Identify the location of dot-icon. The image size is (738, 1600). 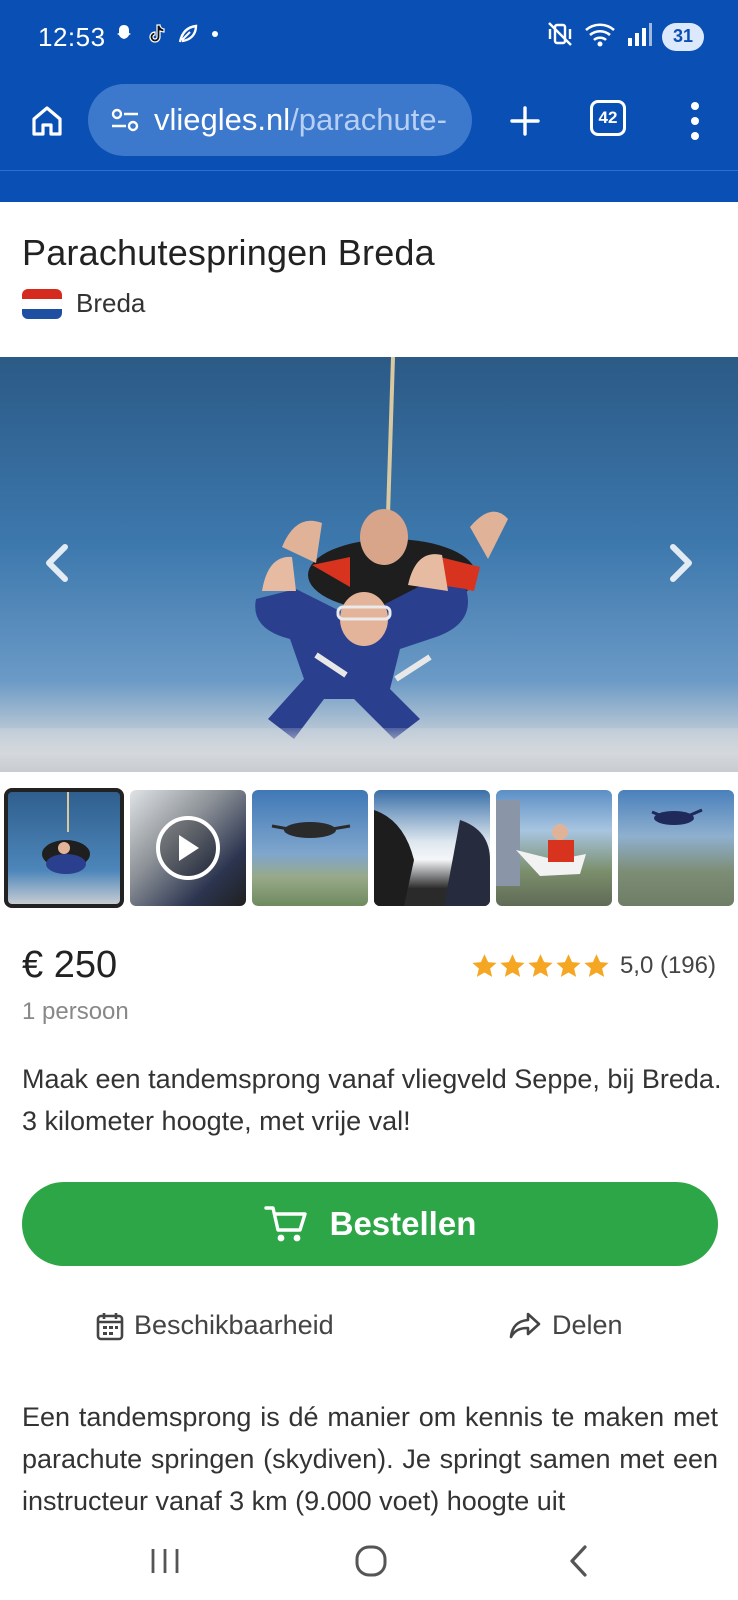
(215, 36).